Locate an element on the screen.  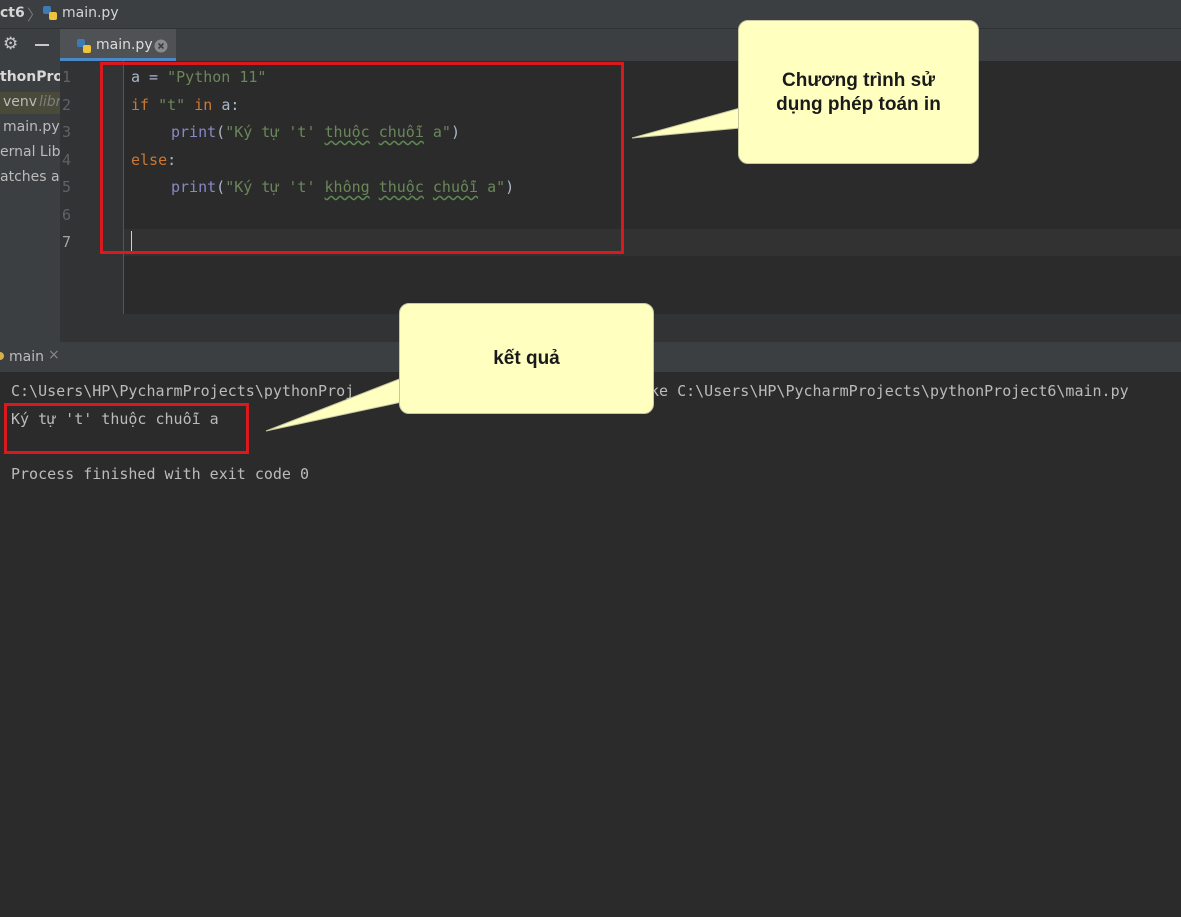
callout-result-label: kết quả is located at coordinates (526, 358).